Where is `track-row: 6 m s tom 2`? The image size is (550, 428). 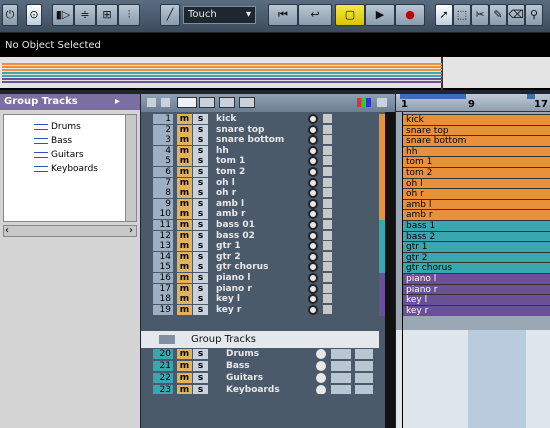 track-row: 6 m s tom 2 is located at coordinates (268, 172).